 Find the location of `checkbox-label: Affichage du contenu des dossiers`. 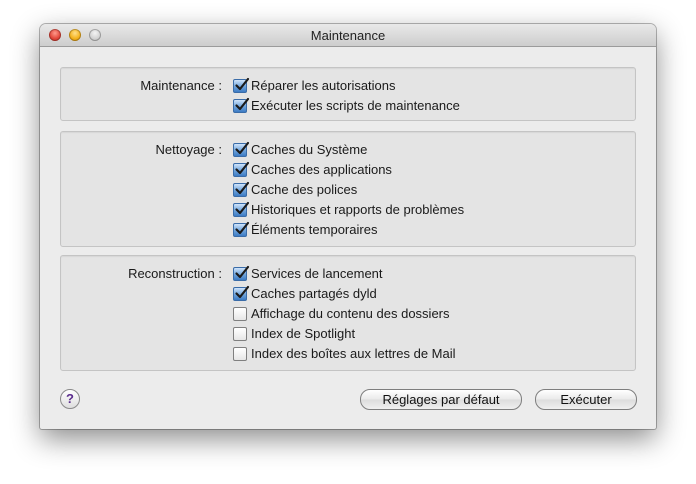

checkbox-label: Affichage du contenu des dossiers is located at coordinates (350, 313).